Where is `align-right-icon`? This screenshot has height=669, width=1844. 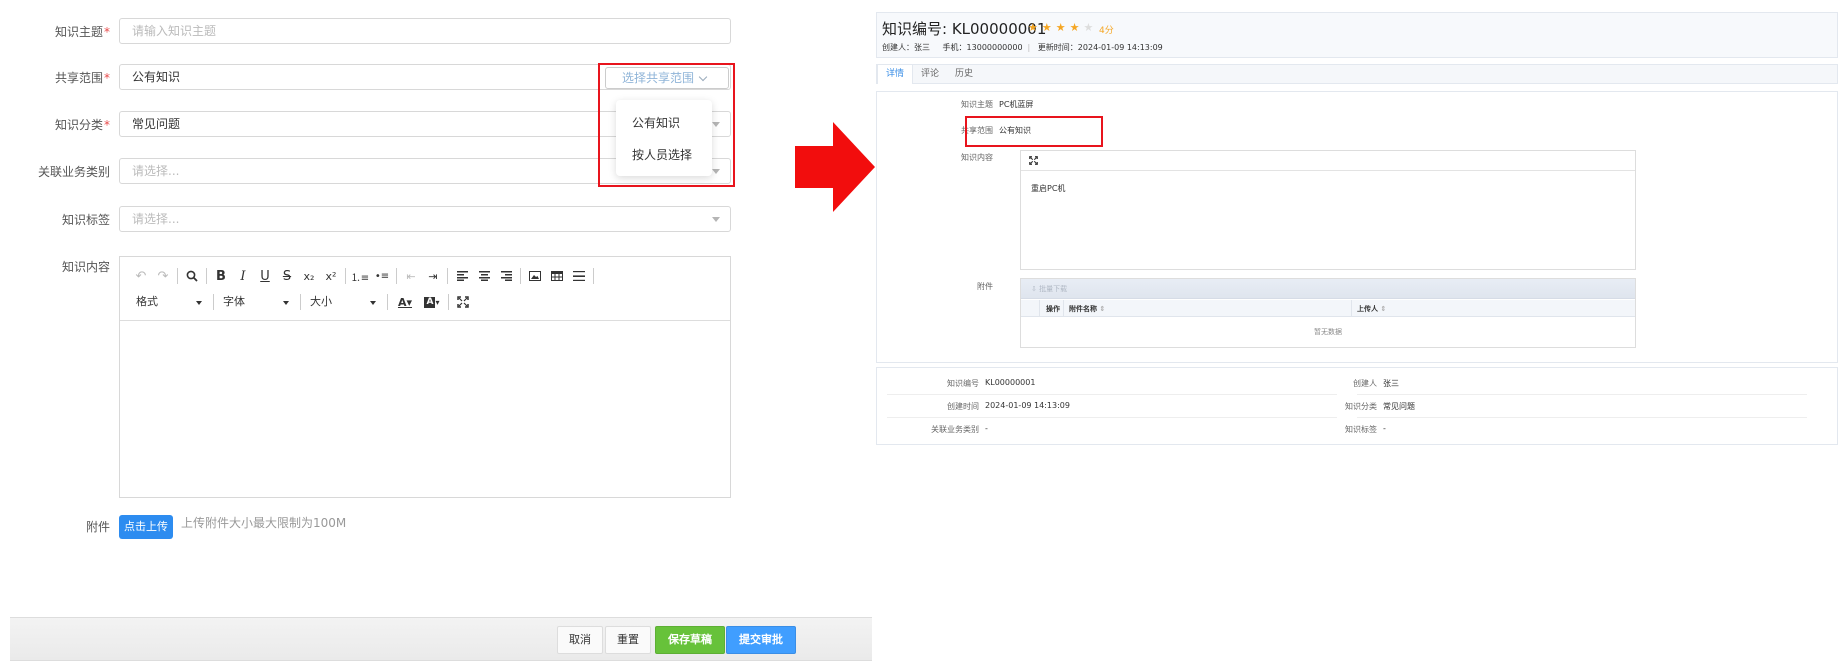
align-right-icon is located at coordinates (506, 276).